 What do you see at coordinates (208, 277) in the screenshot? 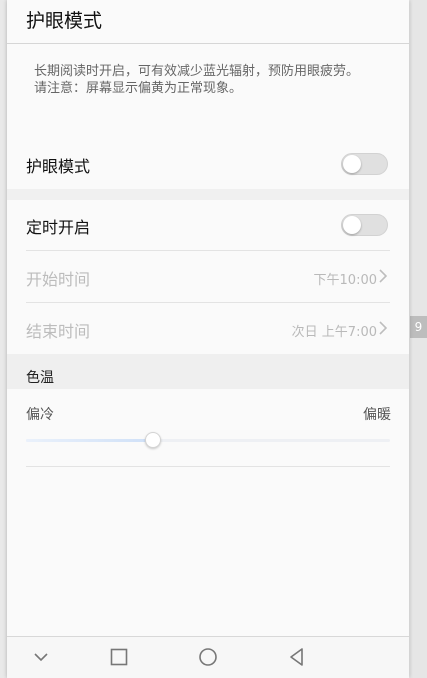
I see `start-time-row: 开始时间 下午10:00` at bounding box center [208, 277].